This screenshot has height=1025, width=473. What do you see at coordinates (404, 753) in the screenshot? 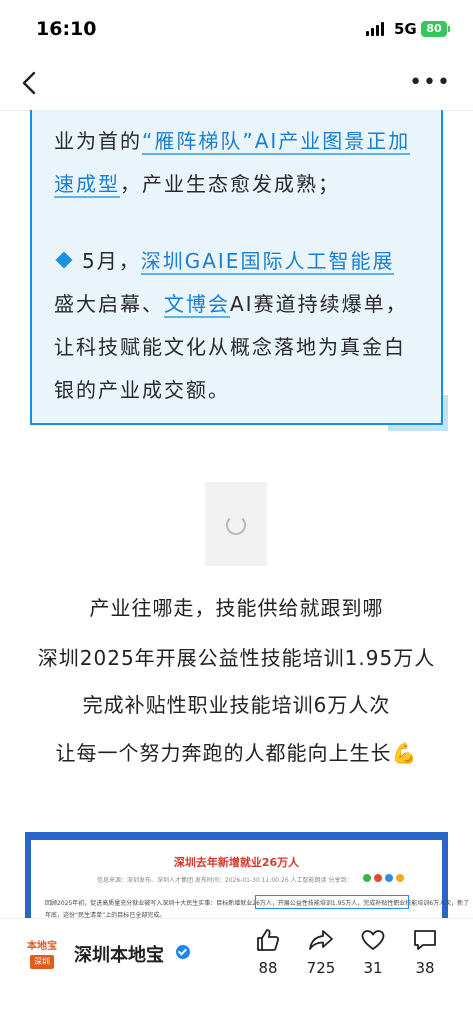
I see `flexed-biceps-icon: 💪` at bounding box center [404, 753].